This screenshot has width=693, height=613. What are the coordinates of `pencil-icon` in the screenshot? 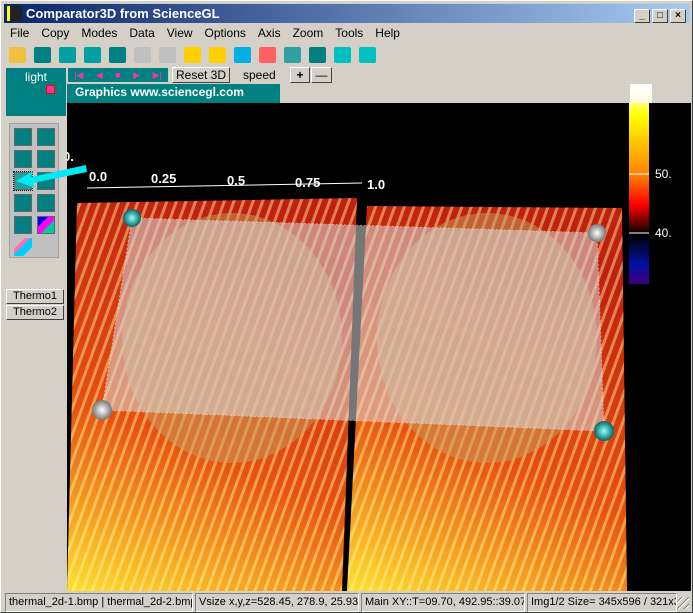 It's located at (23, 247).